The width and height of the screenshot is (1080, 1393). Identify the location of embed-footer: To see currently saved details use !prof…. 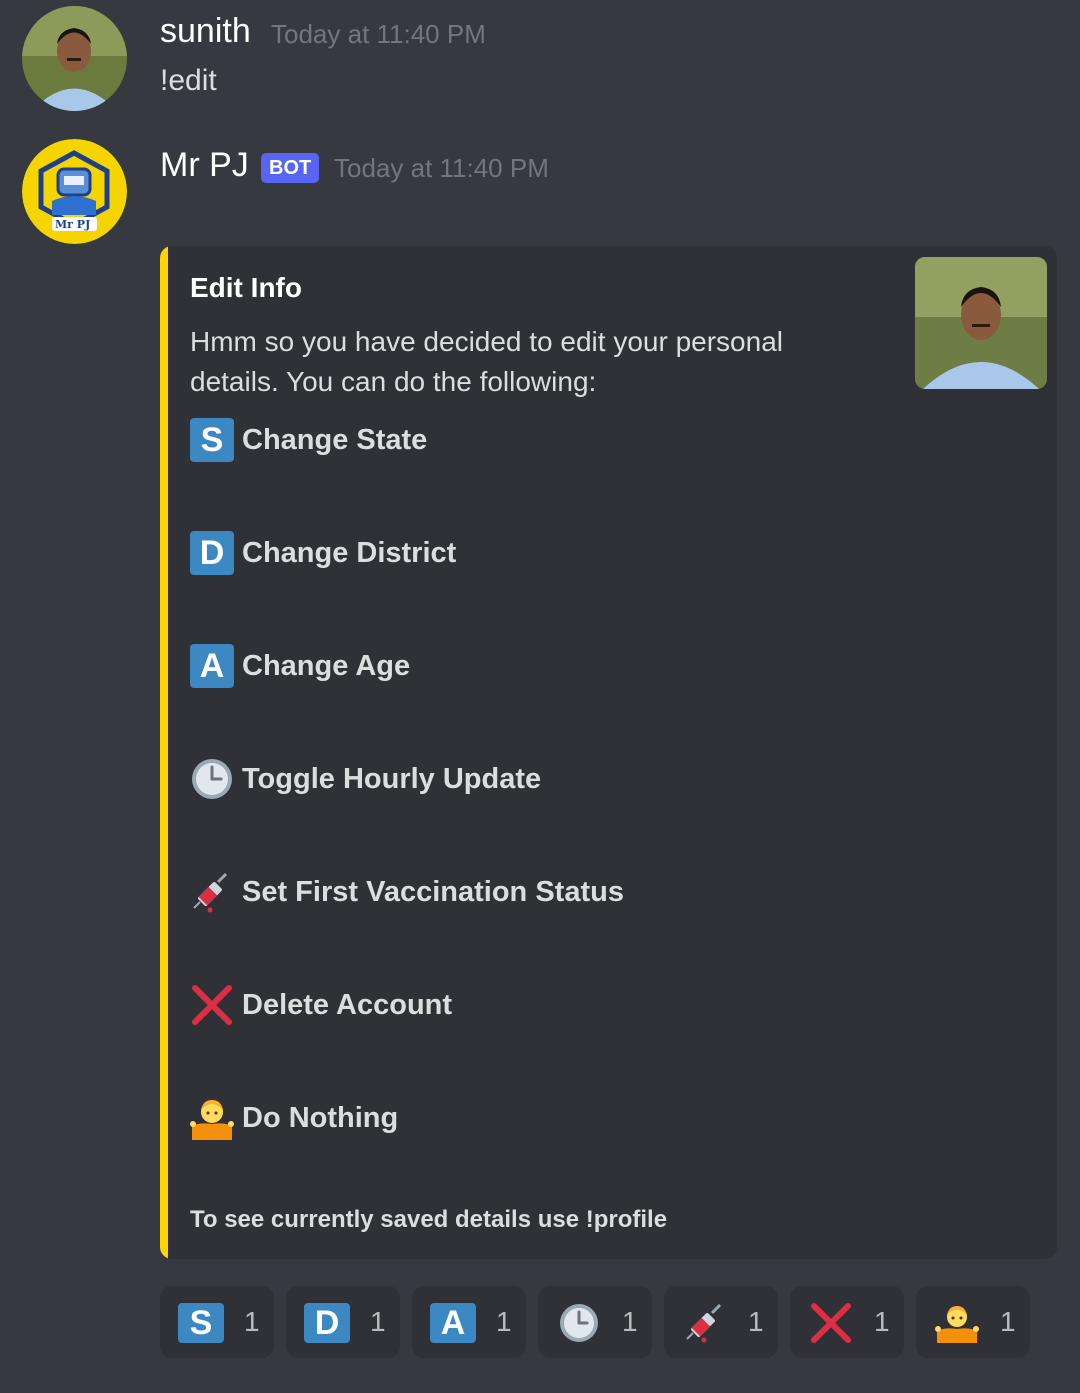
(429, 1219).